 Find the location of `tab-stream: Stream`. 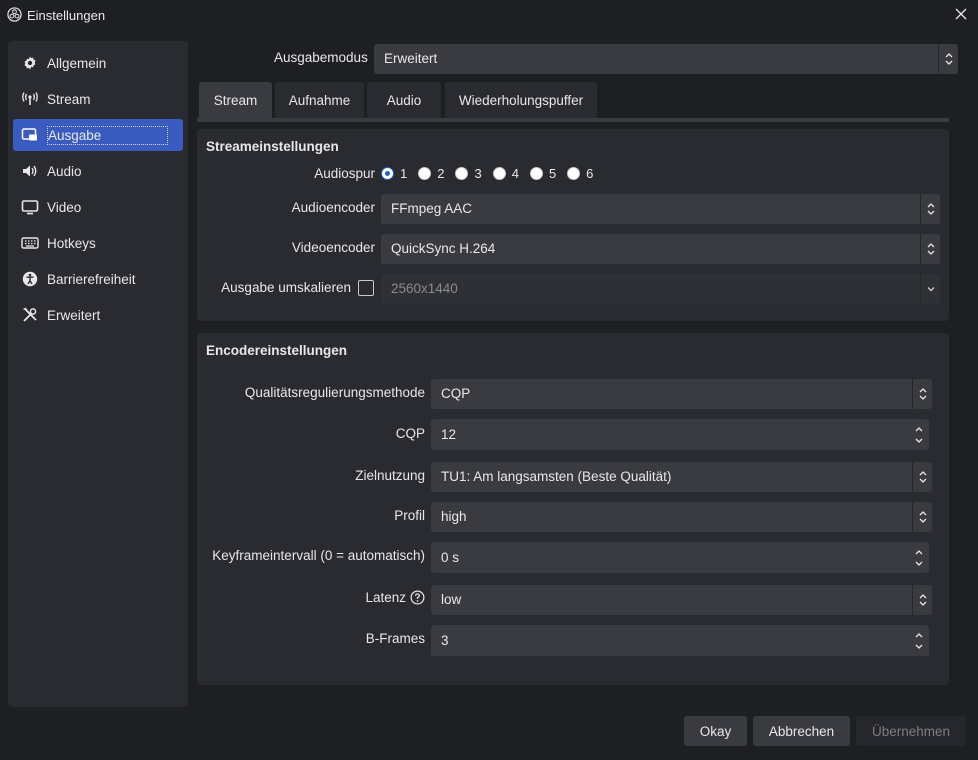

tab-stream: Stream is located at coordinates (235, 100).